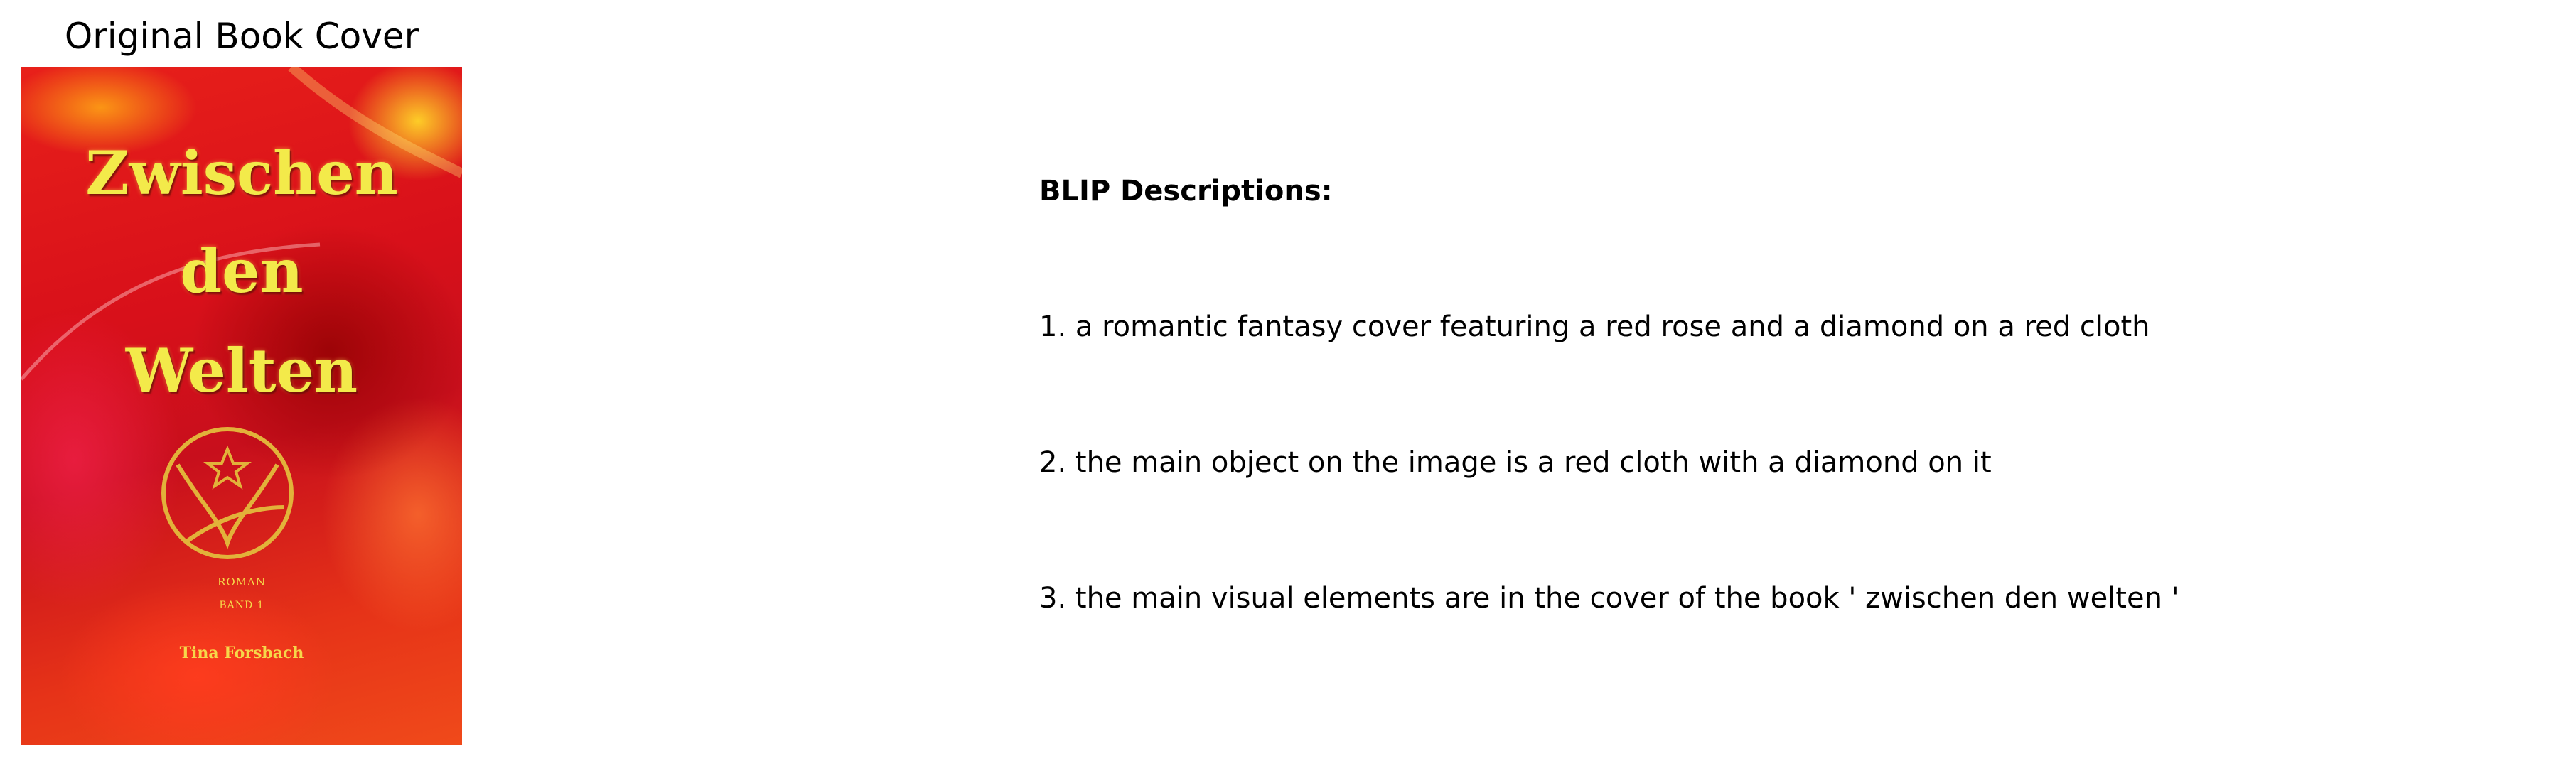  I want to click on descriptions-heading: BLIP Descriptions:, so click(1186, 191).